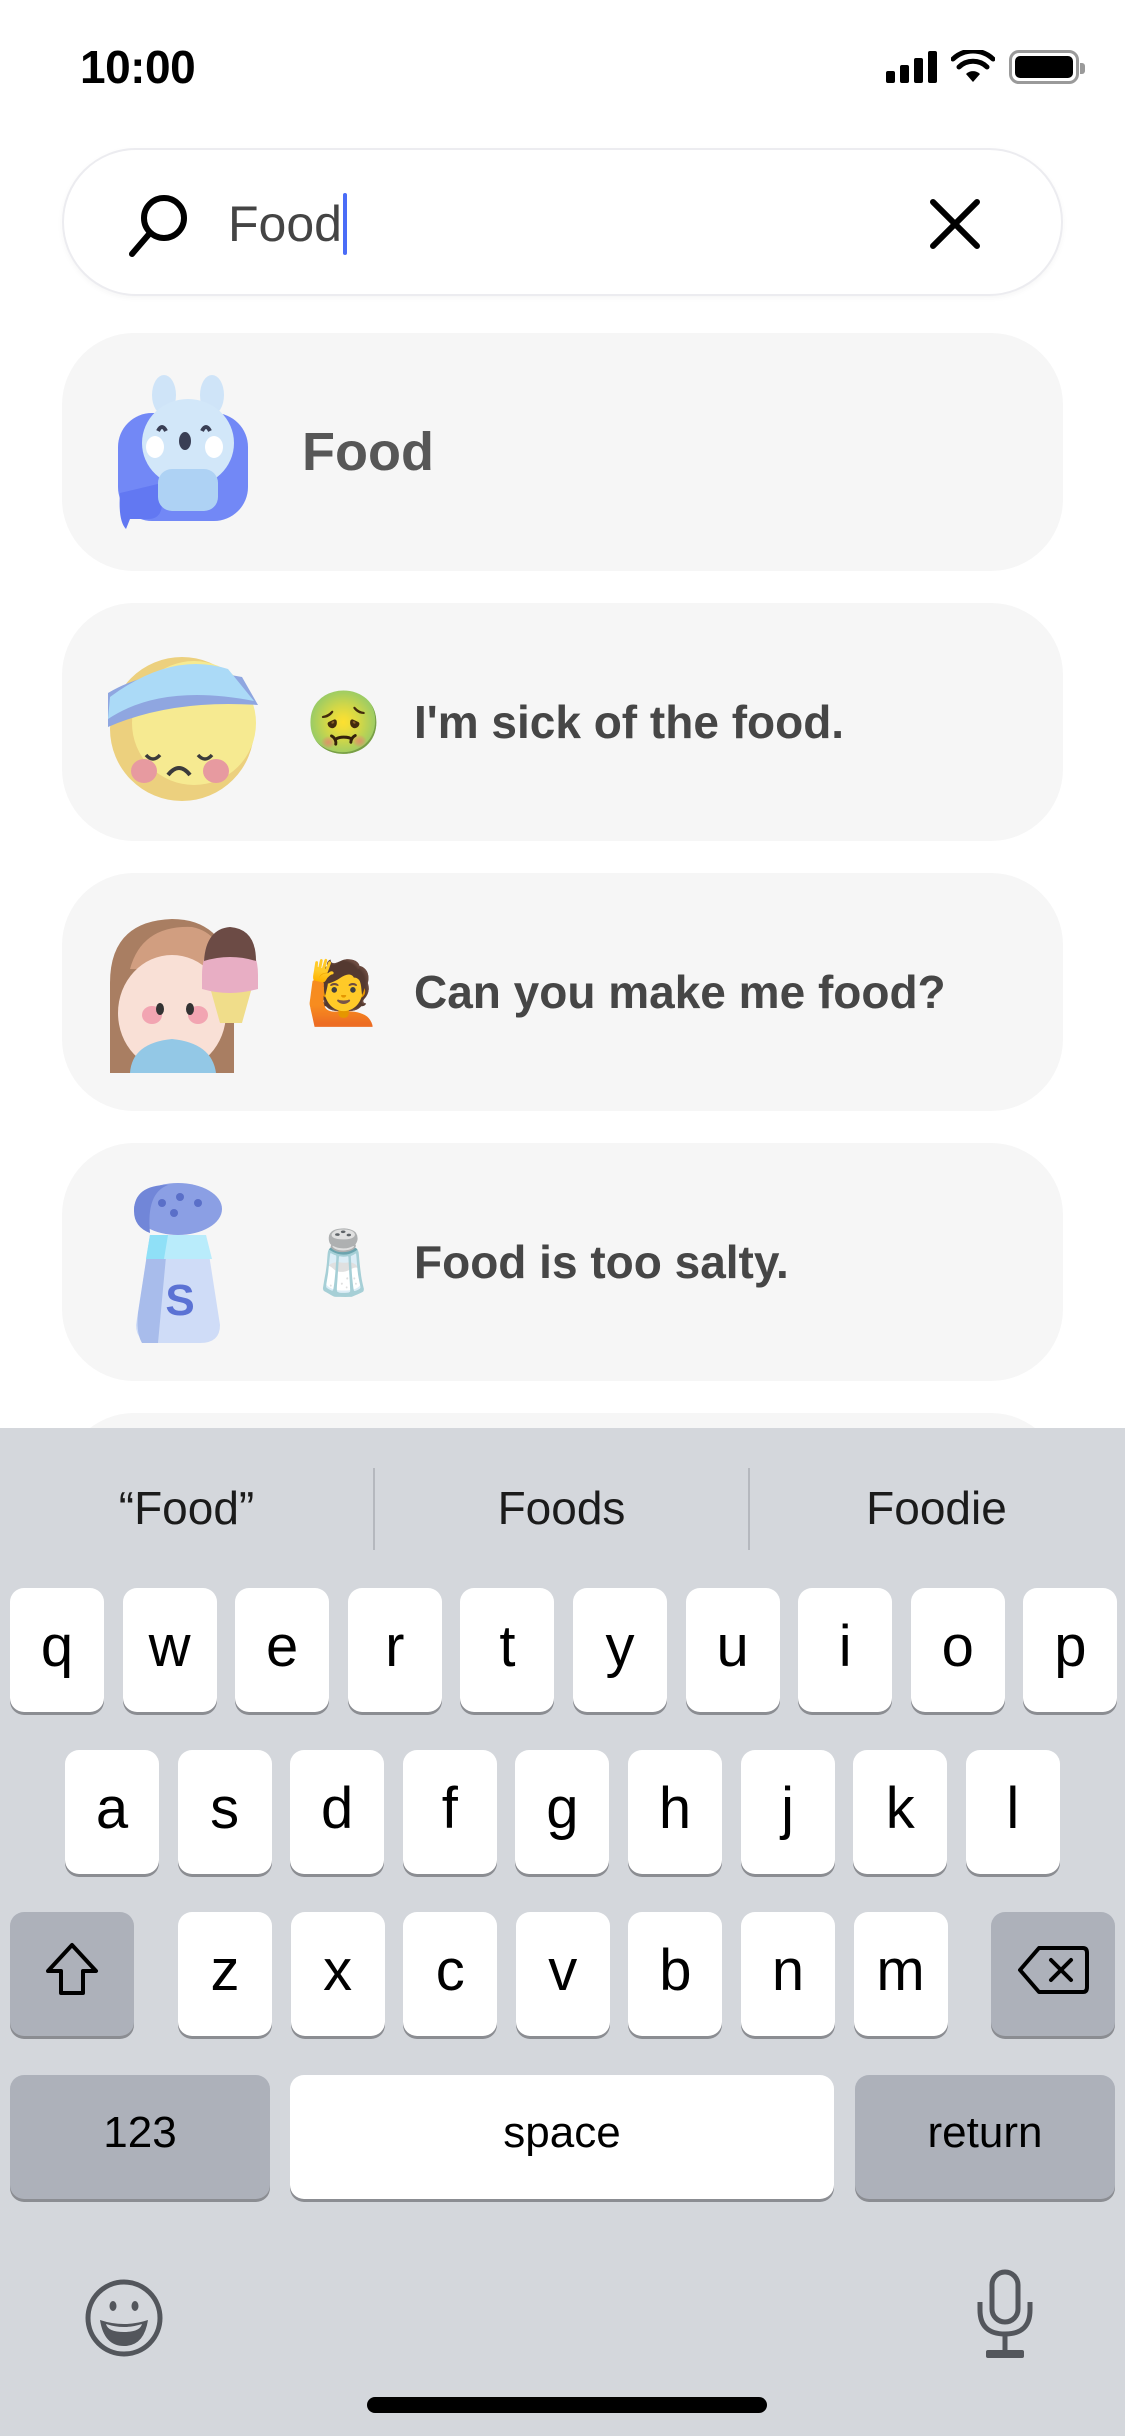 The image size is (1125, 2436). I want to click on bandaged-sad-face-sticker-icon, so click(183, 729).